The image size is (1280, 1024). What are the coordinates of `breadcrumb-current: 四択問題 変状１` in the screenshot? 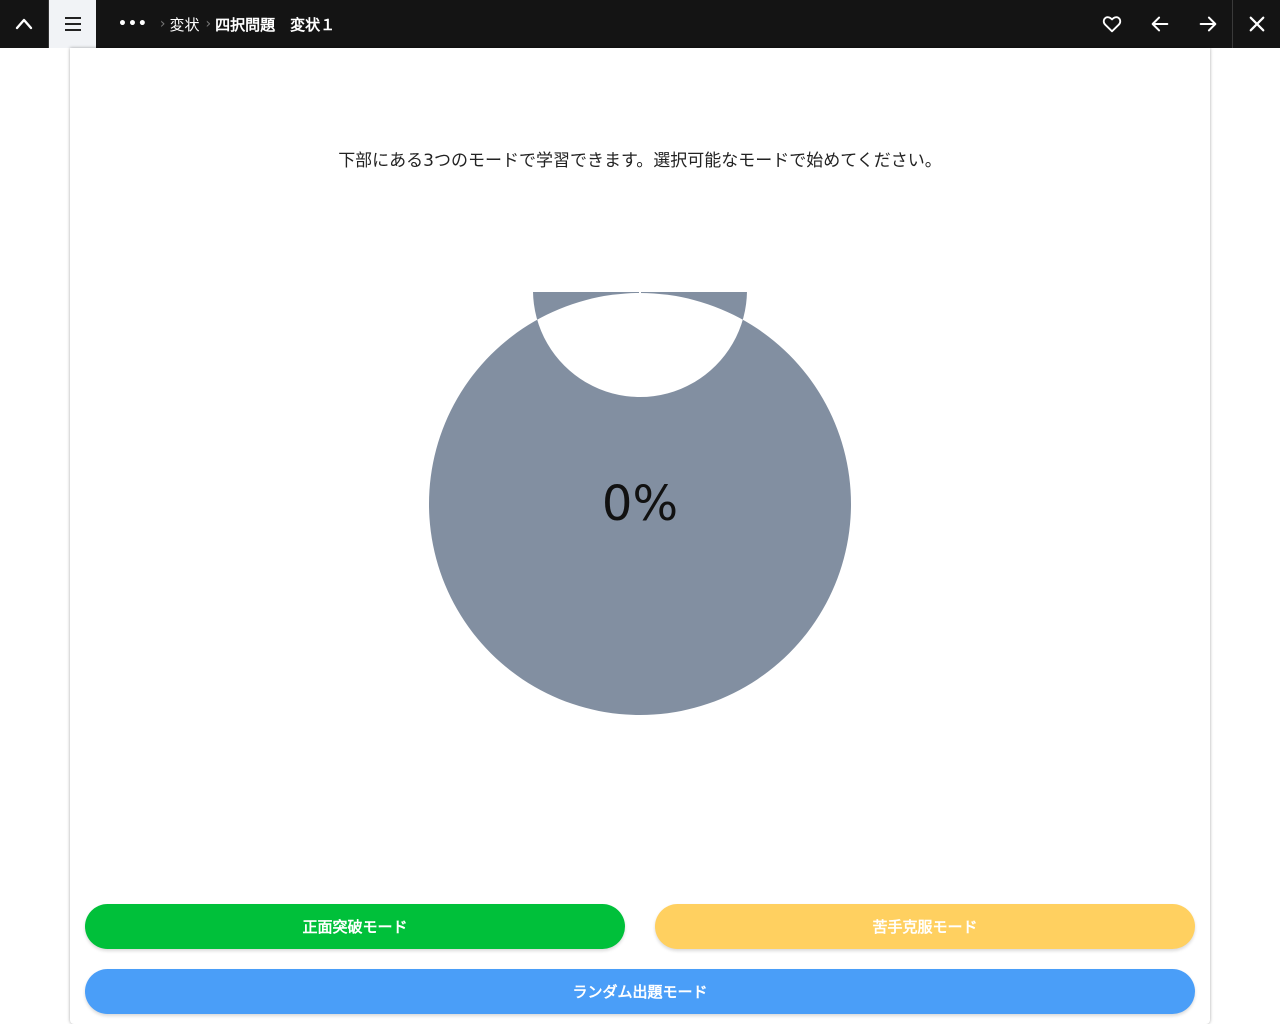 It's located at (275, 24).